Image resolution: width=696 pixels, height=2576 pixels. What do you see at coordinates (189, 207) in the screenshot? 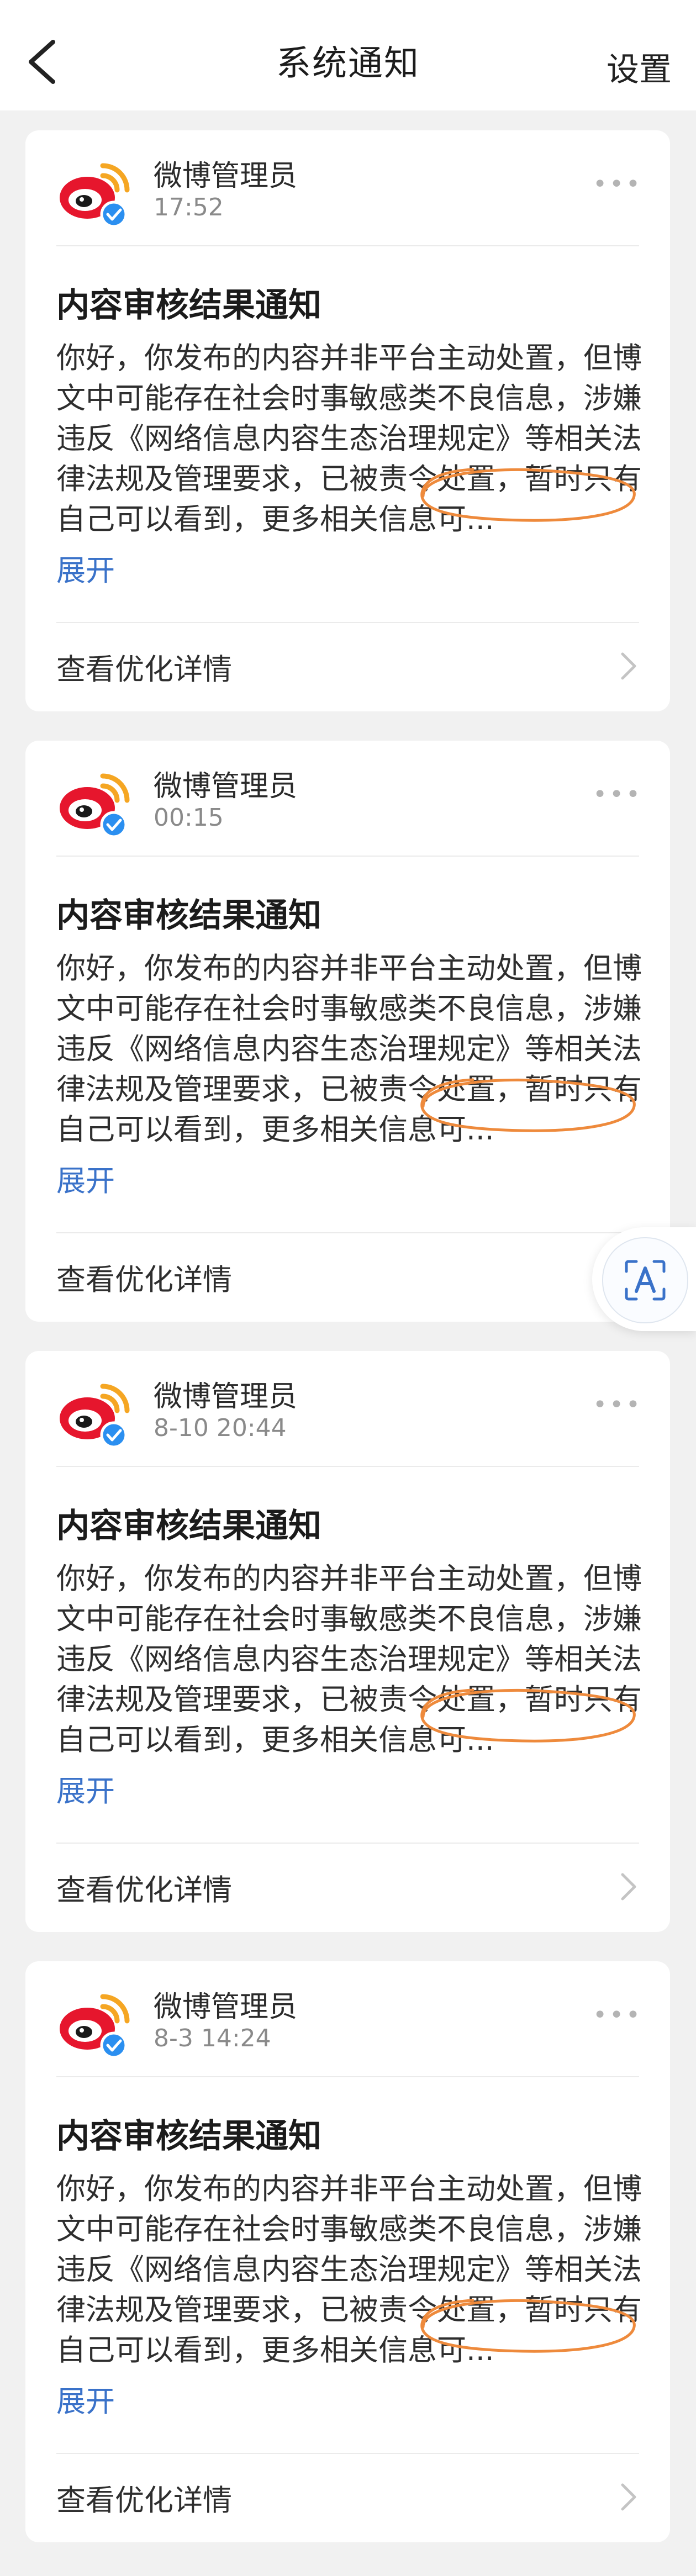
I see `timestamp: 17:52` at bounding box center [189, 207].